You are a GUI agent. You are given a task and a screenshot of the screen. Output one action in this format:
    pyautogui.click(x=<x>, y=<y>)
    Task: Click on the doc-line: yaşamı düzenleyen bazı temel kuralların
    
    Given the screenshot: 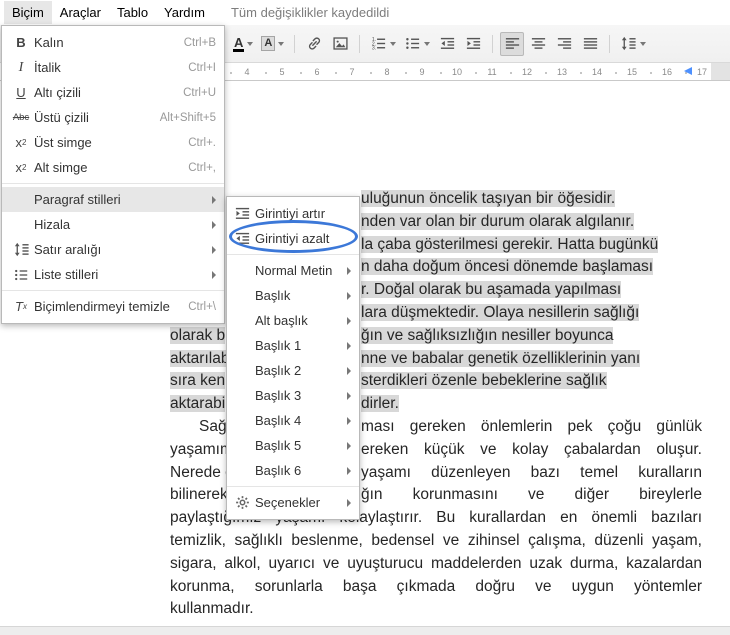 What is the action you would take?
    pyautogui.click(x=531, y=472)
    